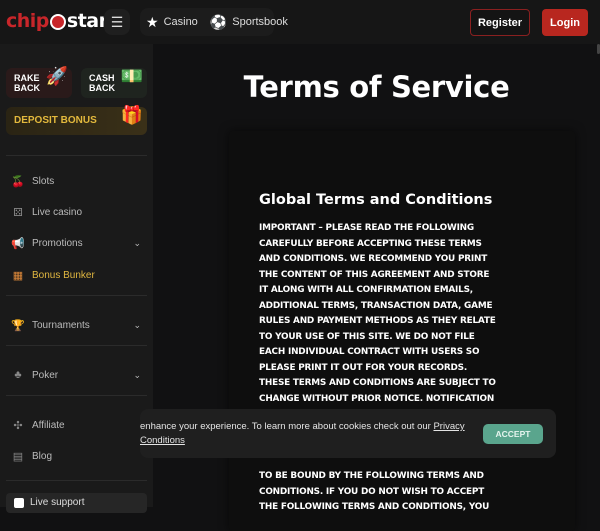 This screenshot has height=531, width=600. What do you see at coordinates (57, 243) in the screenshot?
I see `sidebar-item-label: Promotions` at bounding box center [57, 243].